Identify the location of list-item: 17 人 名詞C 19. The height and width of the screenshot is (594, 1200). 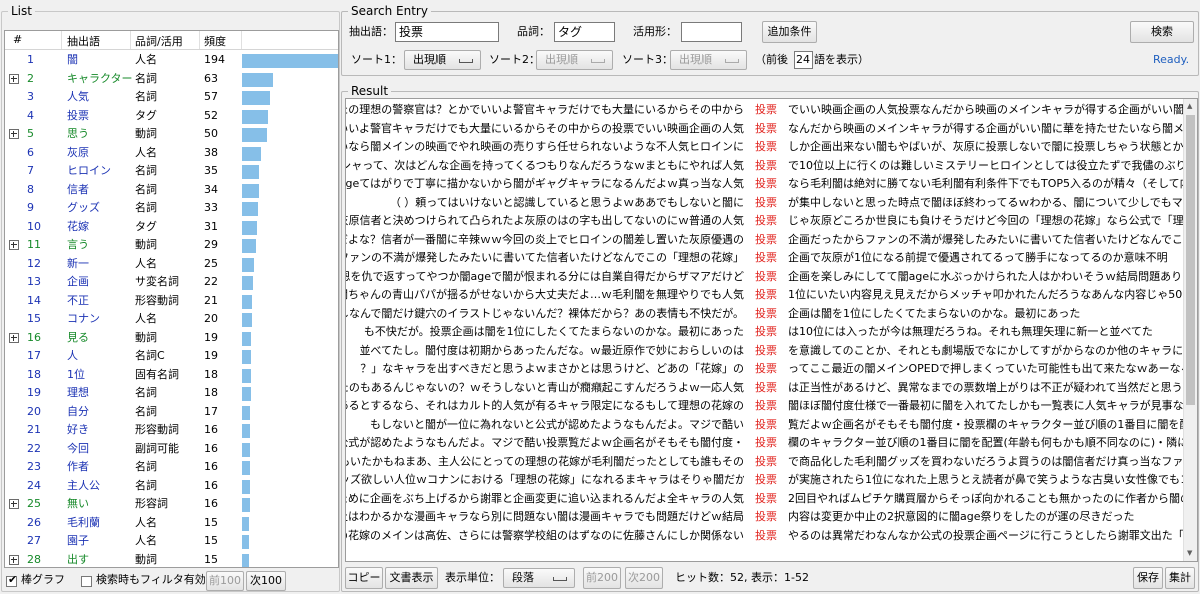
(171, 356).